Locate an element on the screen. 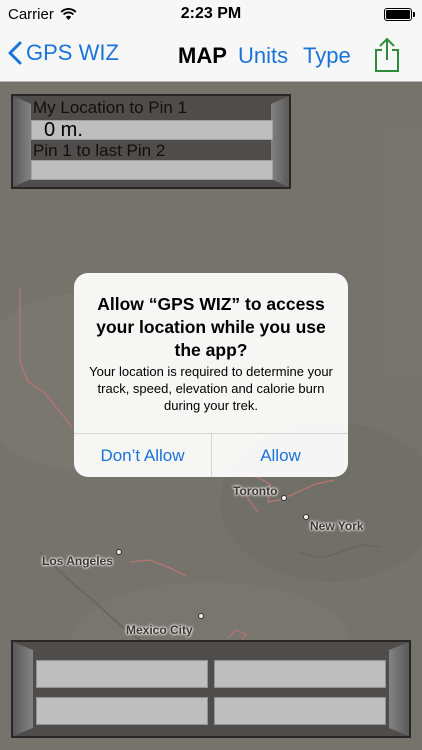 Image resolution: width=422 pixels, height=750 pixels. page-title: MAP is located at coordinates (202, 55).